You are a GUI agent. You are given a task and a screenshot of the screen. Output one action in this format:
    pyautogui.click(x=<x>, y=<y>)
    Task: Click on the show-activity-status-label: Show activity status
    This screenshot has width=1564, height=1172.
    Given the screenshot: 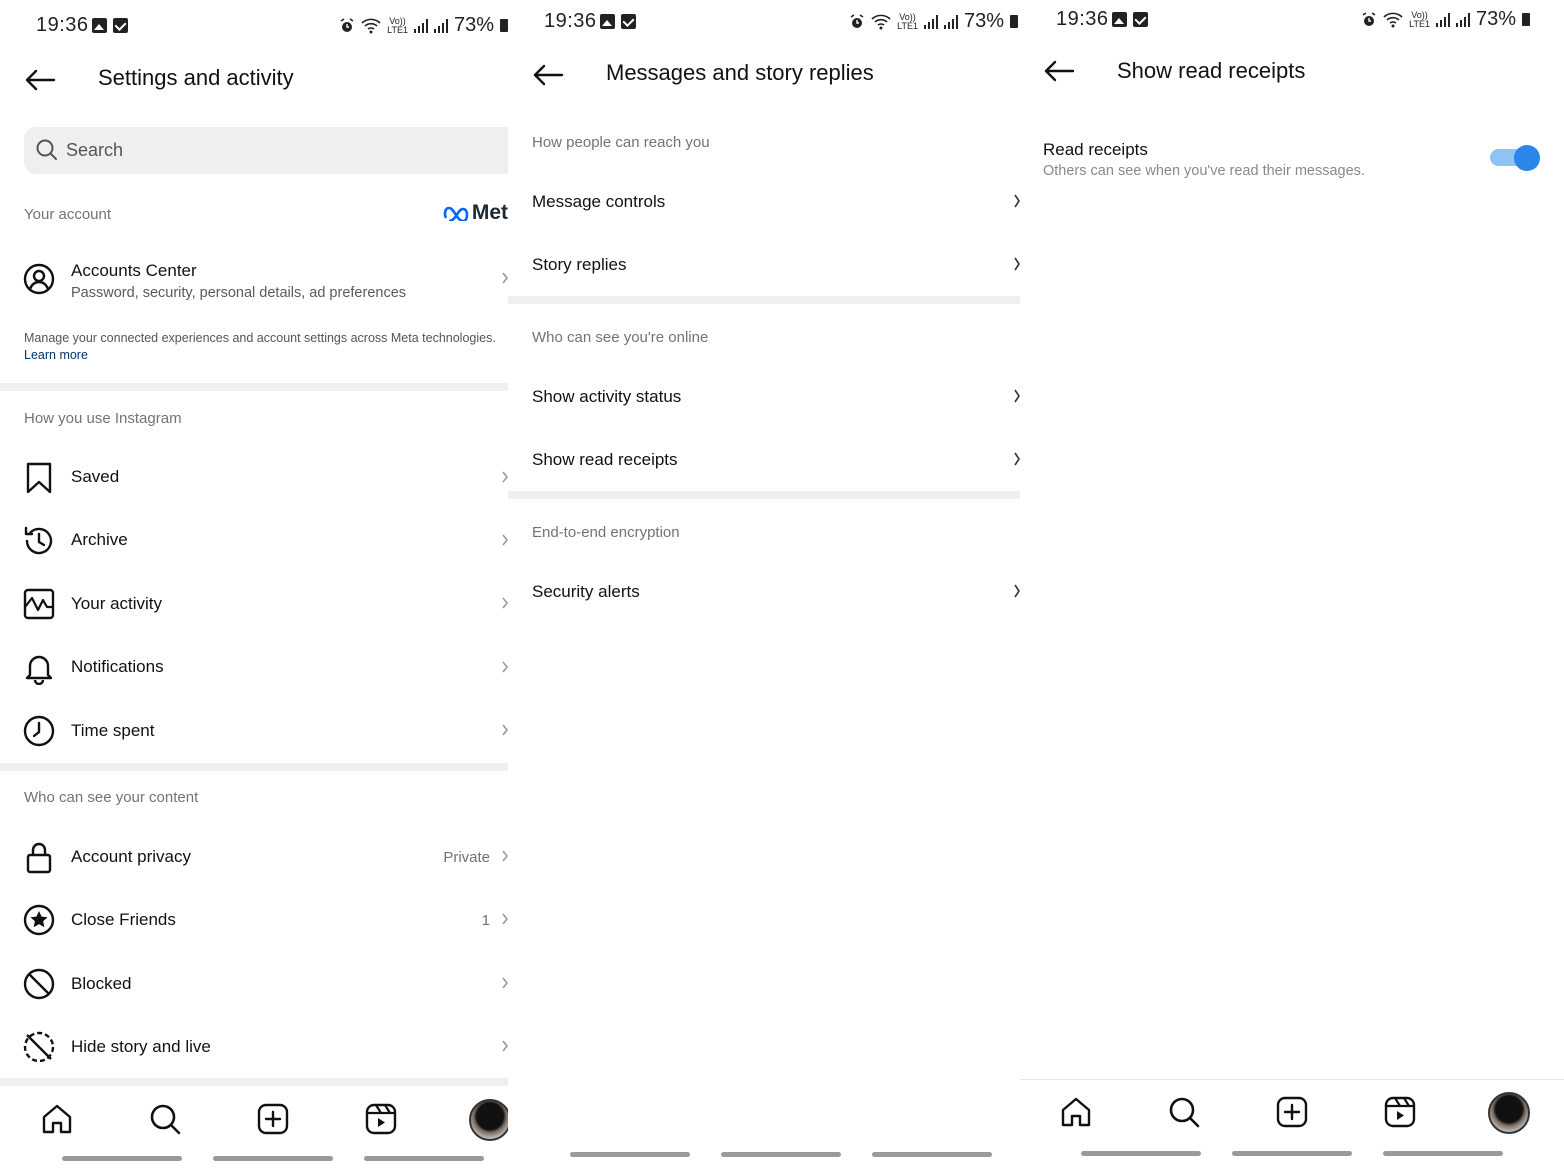 What is the action you would take?
    pyautogui.click(x=607, y=396)
    